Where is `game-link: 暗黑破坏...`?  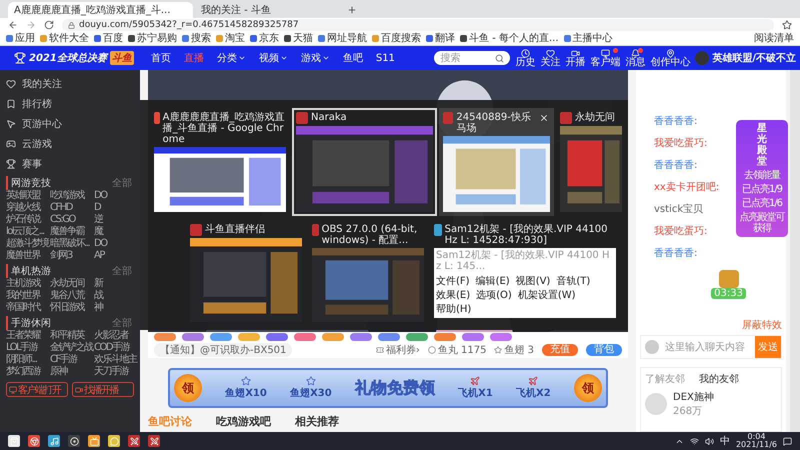
game-link: 暗黑破坏... is located at coordinates (72, 244).